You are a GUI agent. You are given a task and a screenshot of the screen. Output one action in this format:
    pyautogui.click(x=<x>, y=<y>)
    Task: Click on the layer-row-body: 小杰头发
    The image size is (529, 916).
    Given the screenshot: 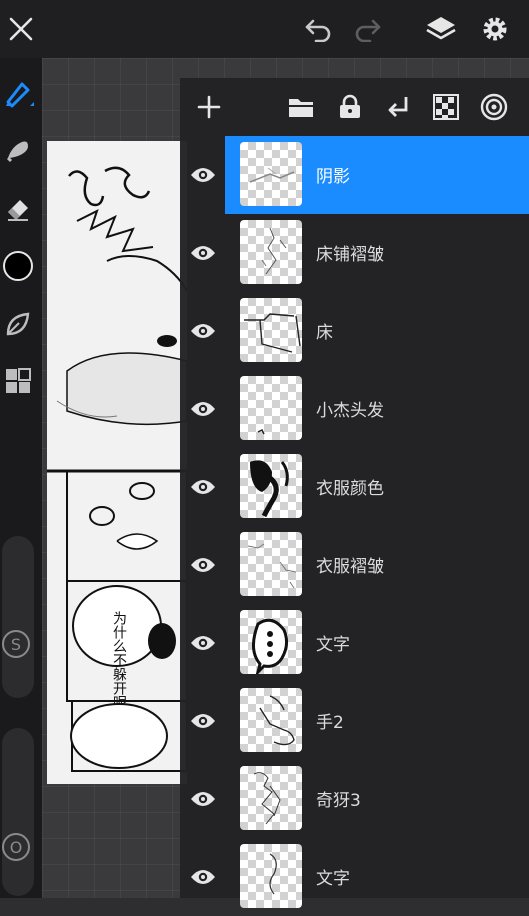 What is the action you would take?
    pyautogui.click(x=377, y=409)
    